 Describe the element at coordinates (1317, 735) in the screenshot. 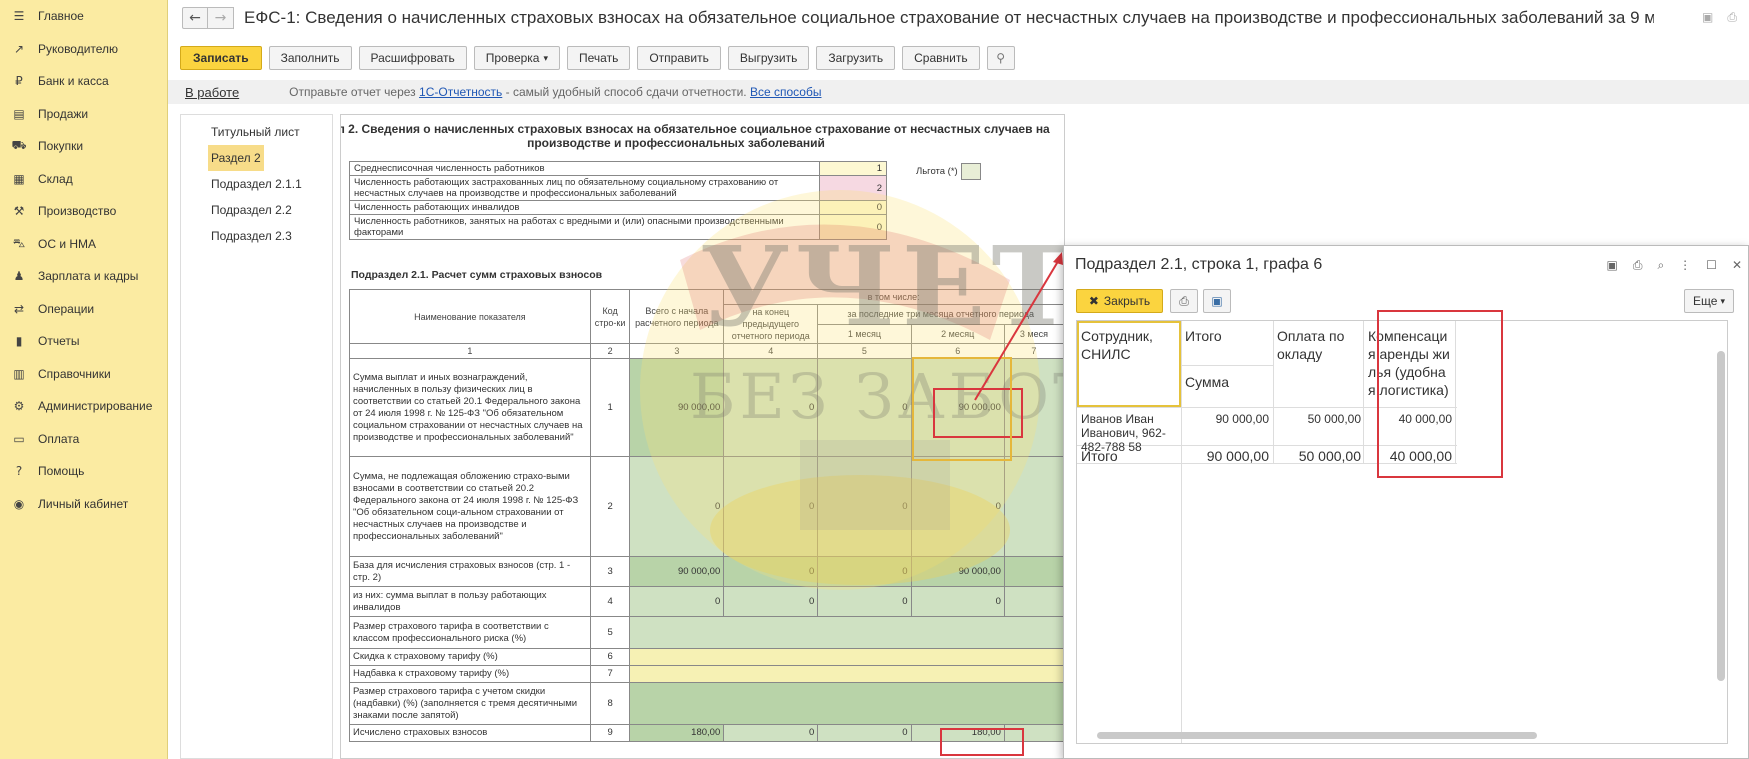

I see `horizontal-scrollbar` at that location.